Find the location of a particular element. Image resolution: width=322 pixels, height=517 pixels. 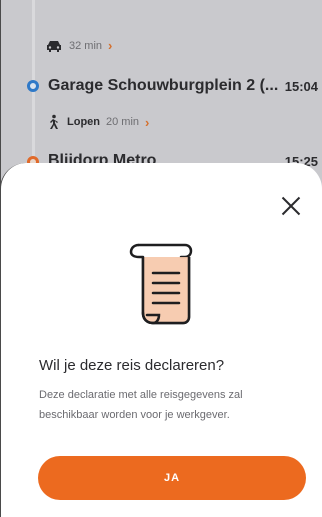

leg-walk-duration: 20 min is located at coordinates (123, 122).